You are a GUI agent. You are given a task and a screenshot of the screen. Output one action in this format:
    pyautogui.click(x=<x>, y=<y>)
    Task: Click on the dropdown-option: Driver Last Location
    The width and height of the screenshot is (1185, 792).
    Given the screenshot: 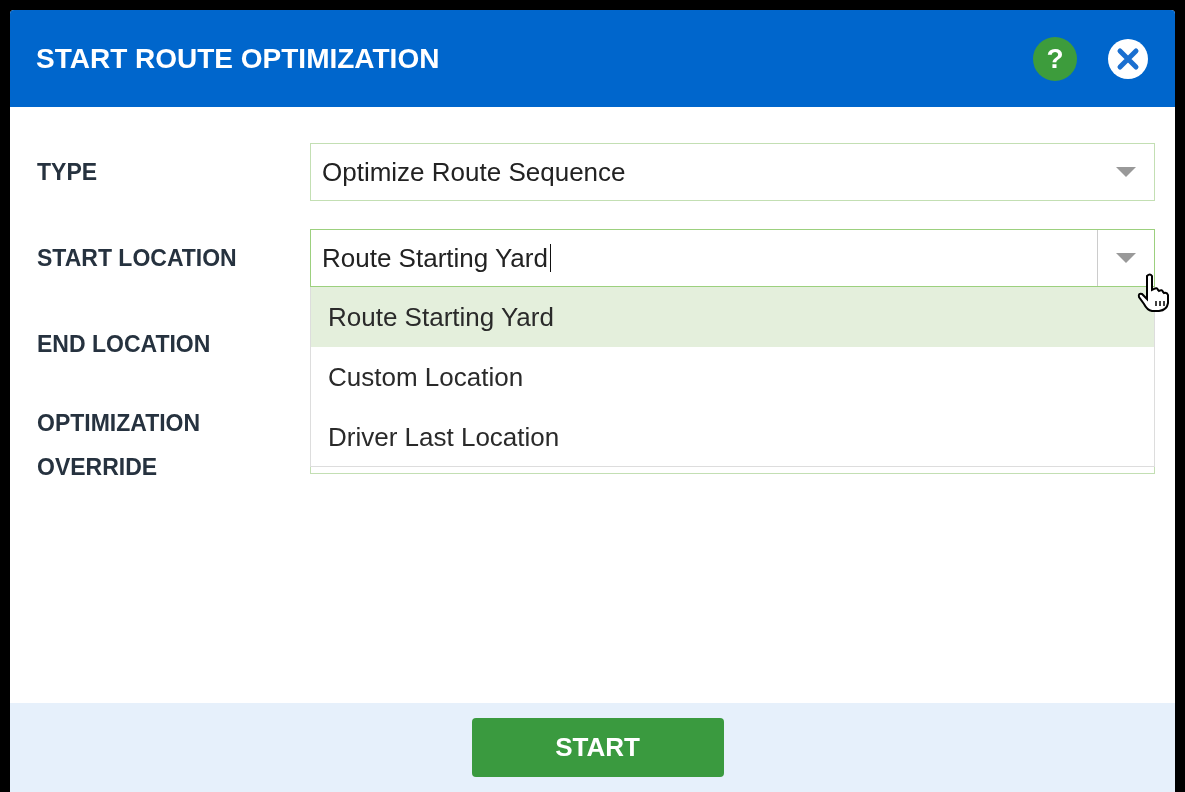 What is the action you would take?
    pyautogui.click(x=732, y=437)
    